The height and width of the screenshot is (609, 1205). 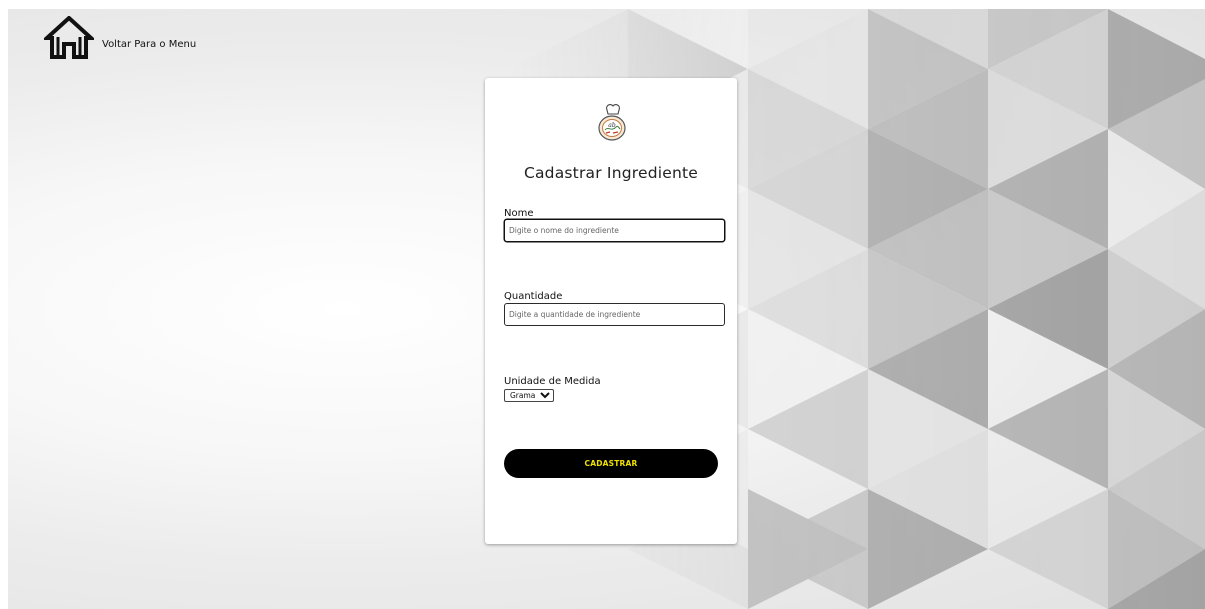 I want to click on quantidade-input, so click(x=614, y=314).